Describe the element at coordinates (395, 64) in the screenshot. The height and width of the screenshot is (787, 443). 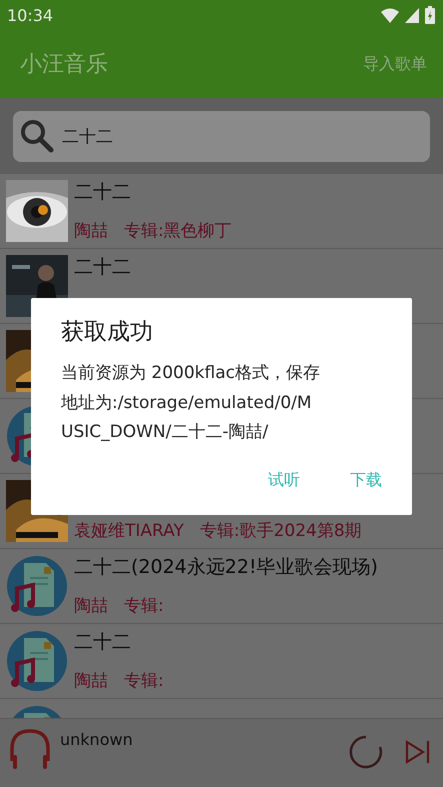
I see `import-playlist-button: 导入歌单` at that location.